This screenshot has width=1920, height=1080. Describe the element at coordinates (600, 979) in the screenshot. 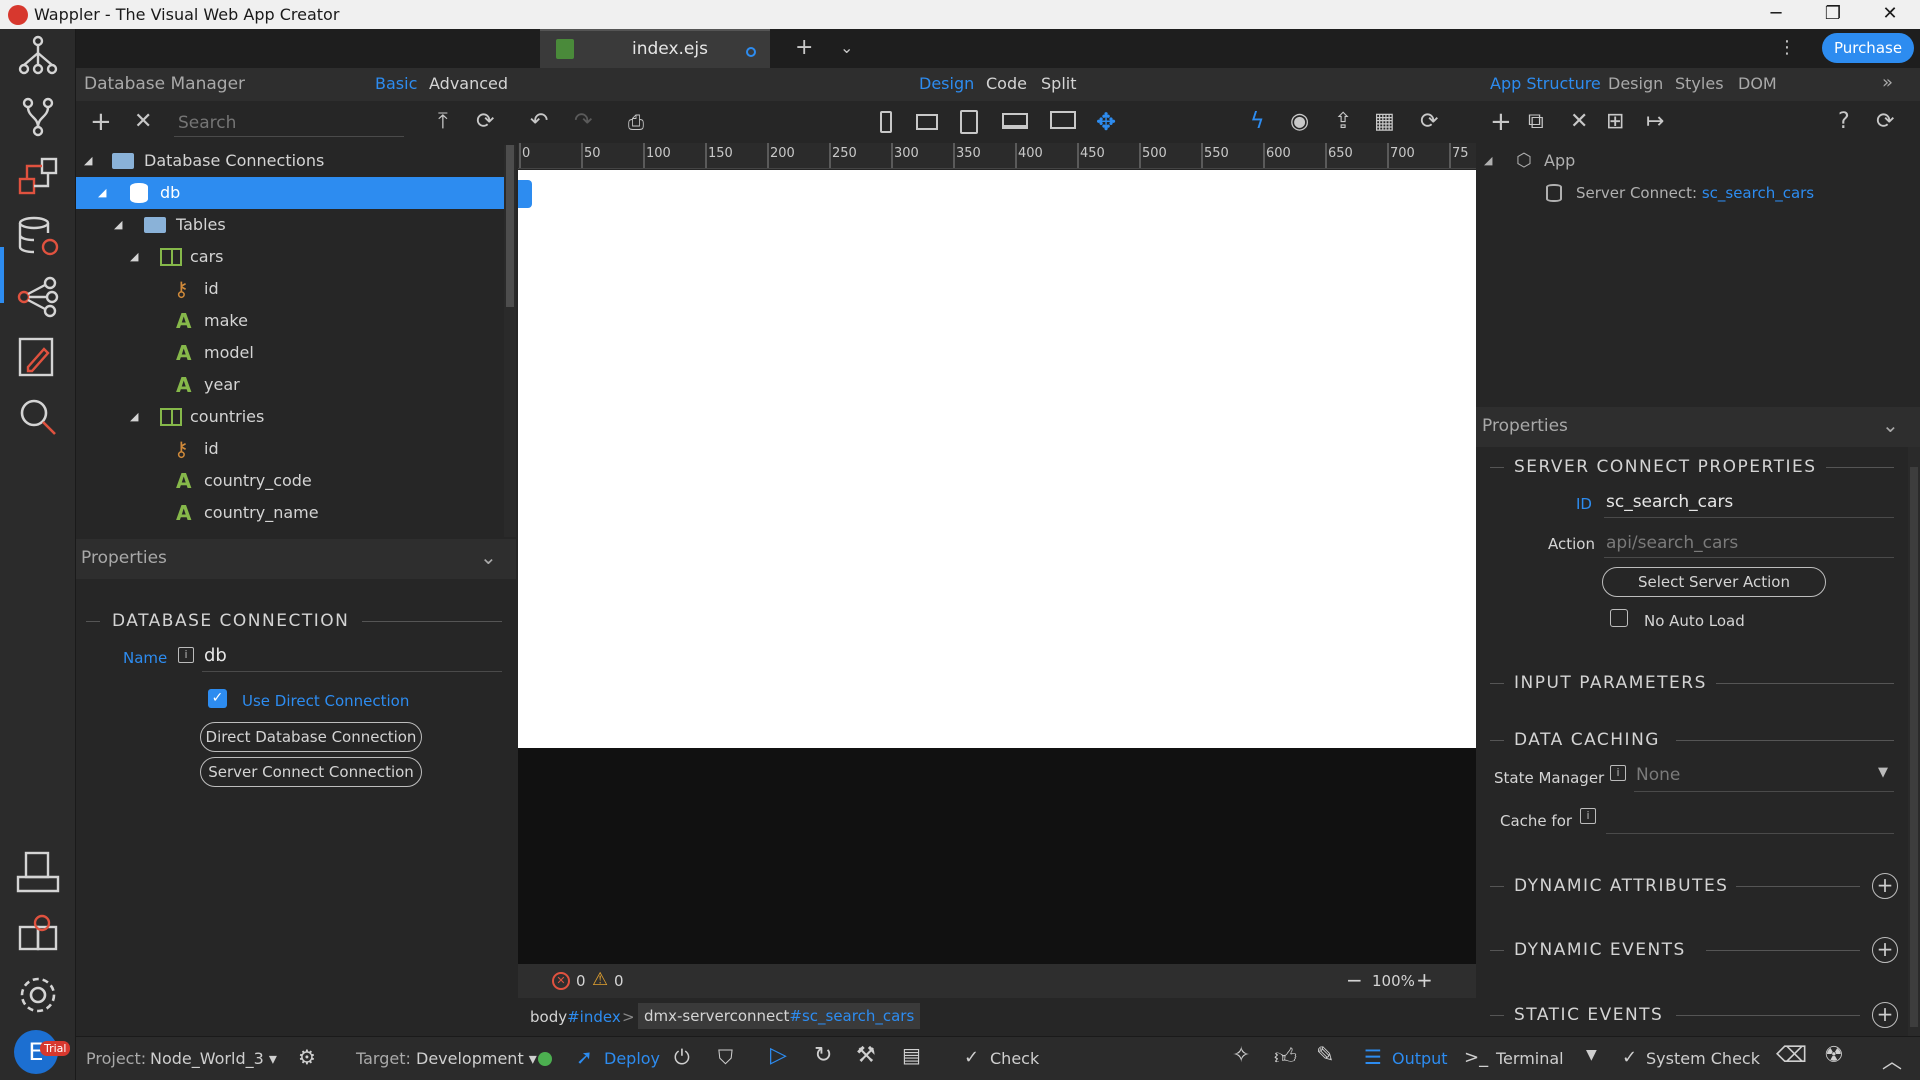

I see `warning-icon: ⚠` at that location.